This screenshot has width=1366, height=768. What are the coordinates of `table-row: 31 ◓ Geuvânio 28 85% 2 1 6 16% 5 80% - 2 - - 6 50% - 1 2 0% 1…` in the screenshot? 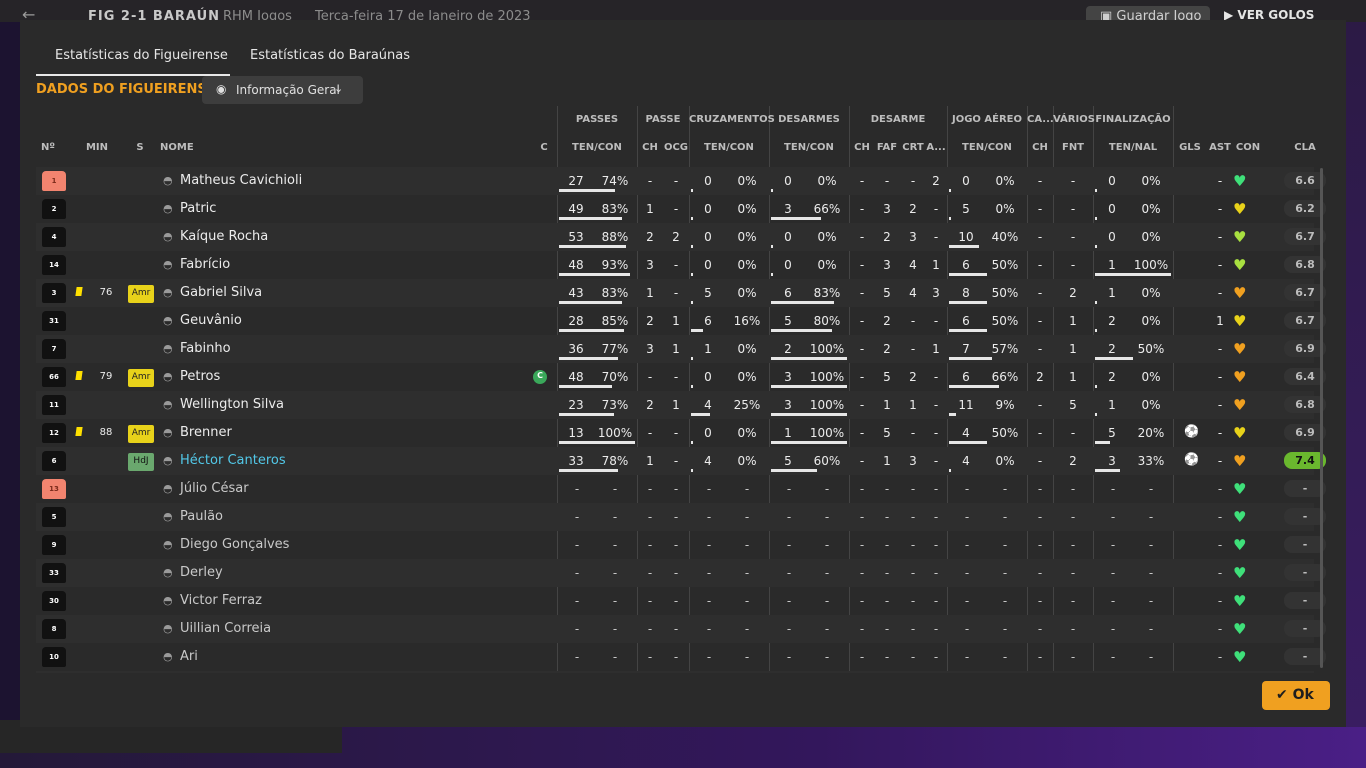 It's located at (681, 321).